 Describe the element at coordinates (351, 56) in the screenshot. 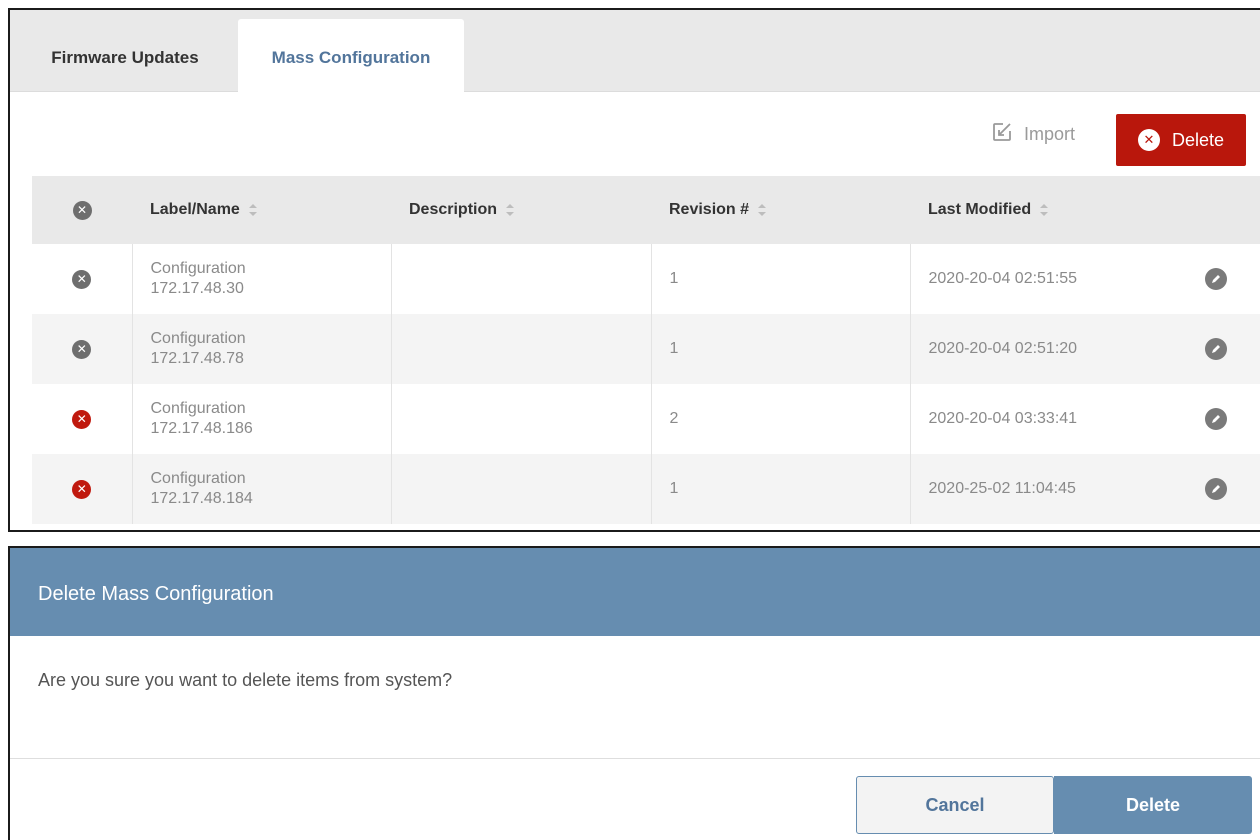

I see `tab-mass-configuration: Mass Configuration` at that location.